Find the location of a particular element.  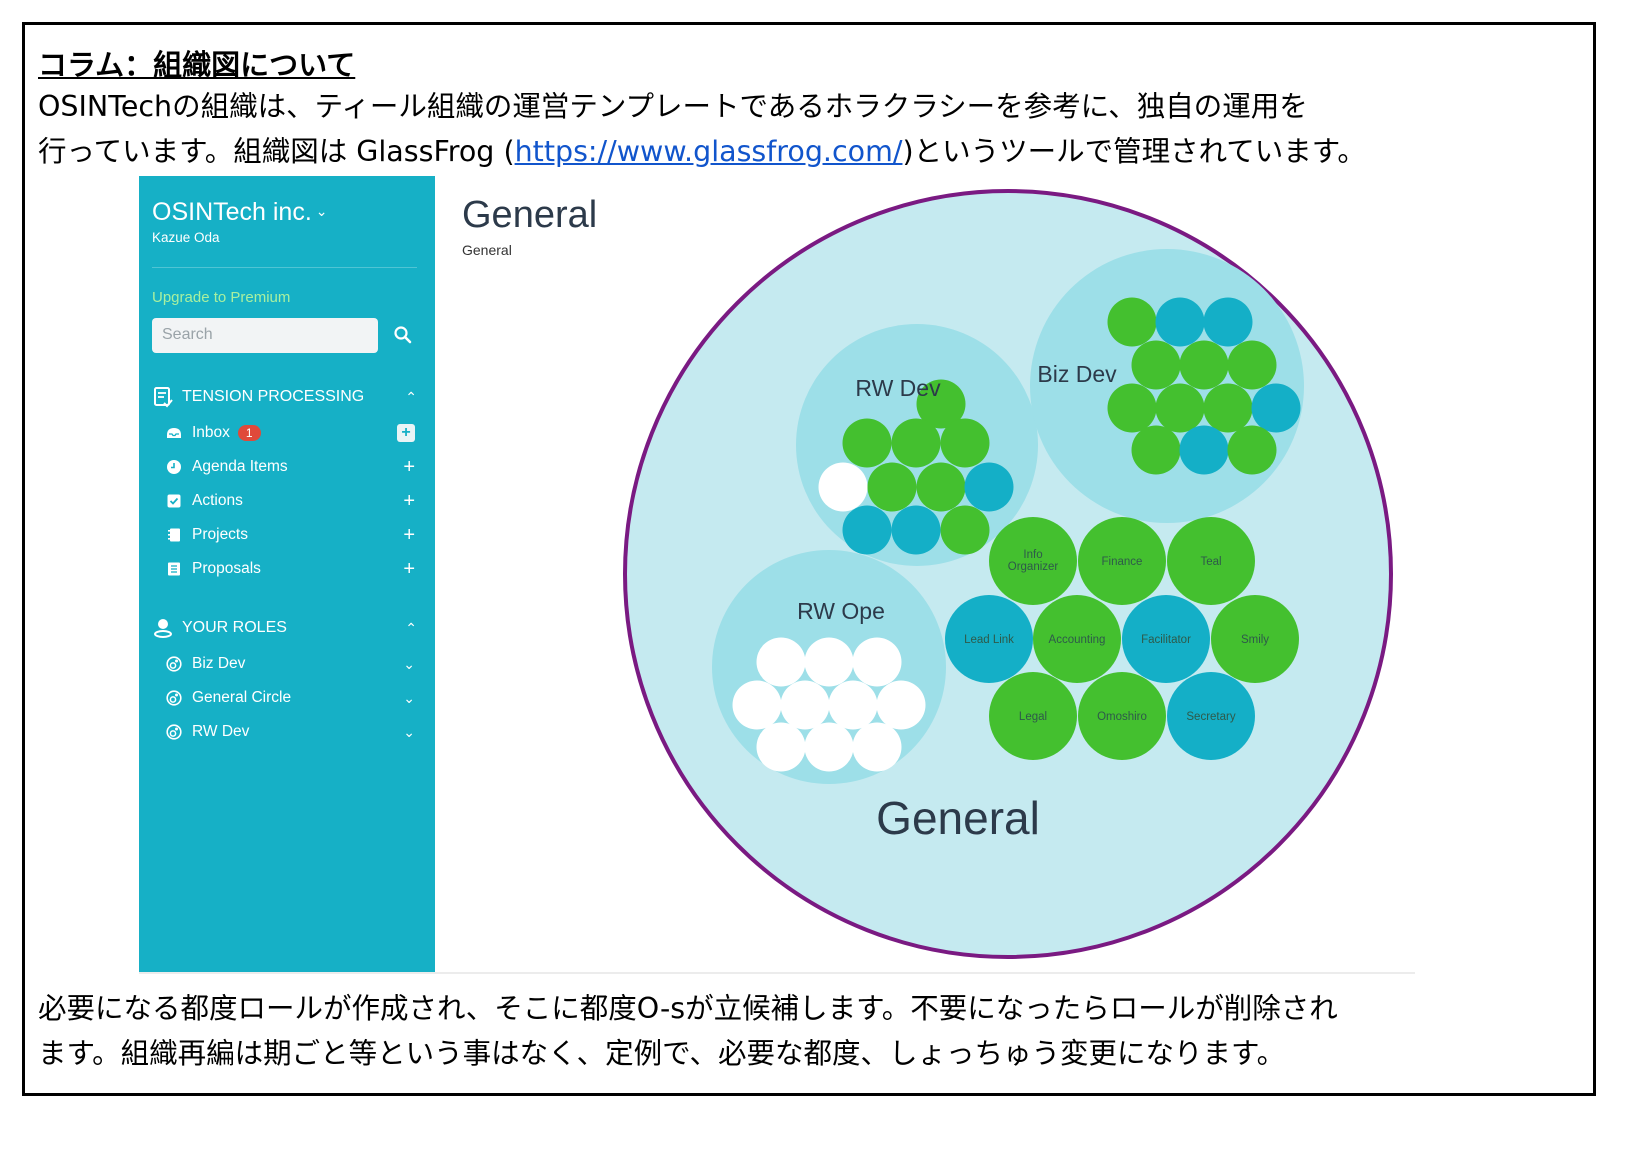

upgrade-link: Upgrade to Premium is located at coordinates (221, 297).